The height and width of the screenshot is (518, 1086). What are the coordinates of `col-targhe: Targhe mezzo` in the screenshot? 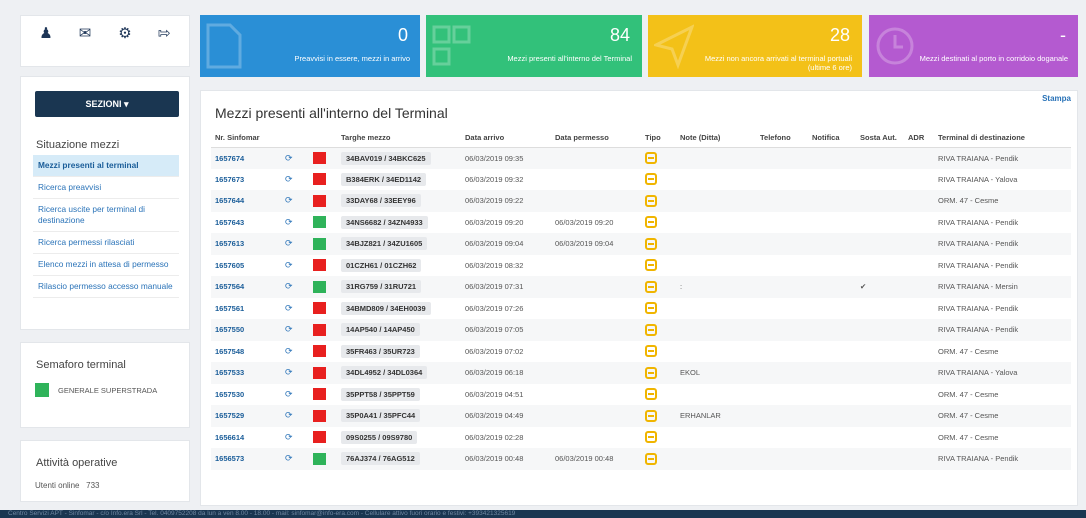 It's located at (399, 138).